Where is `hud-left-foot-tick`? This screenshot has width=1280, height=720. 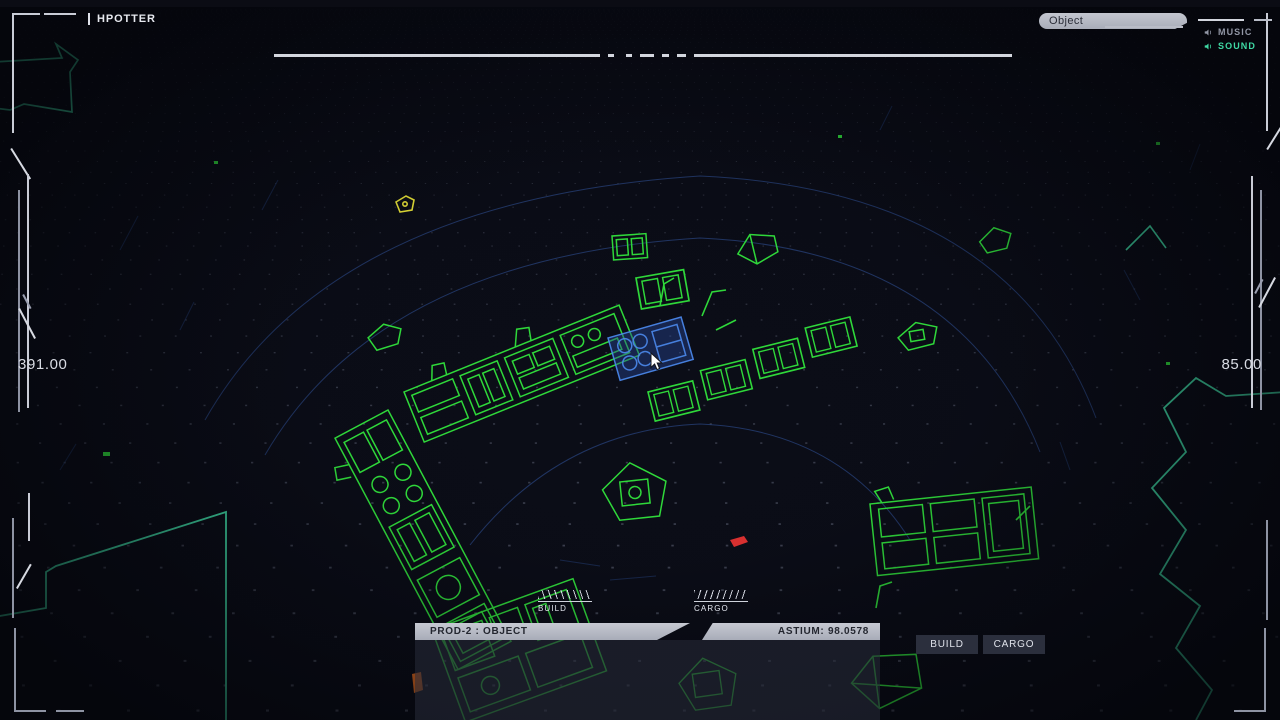
hud-left-foot-tick is located at coordinates (70, 711).